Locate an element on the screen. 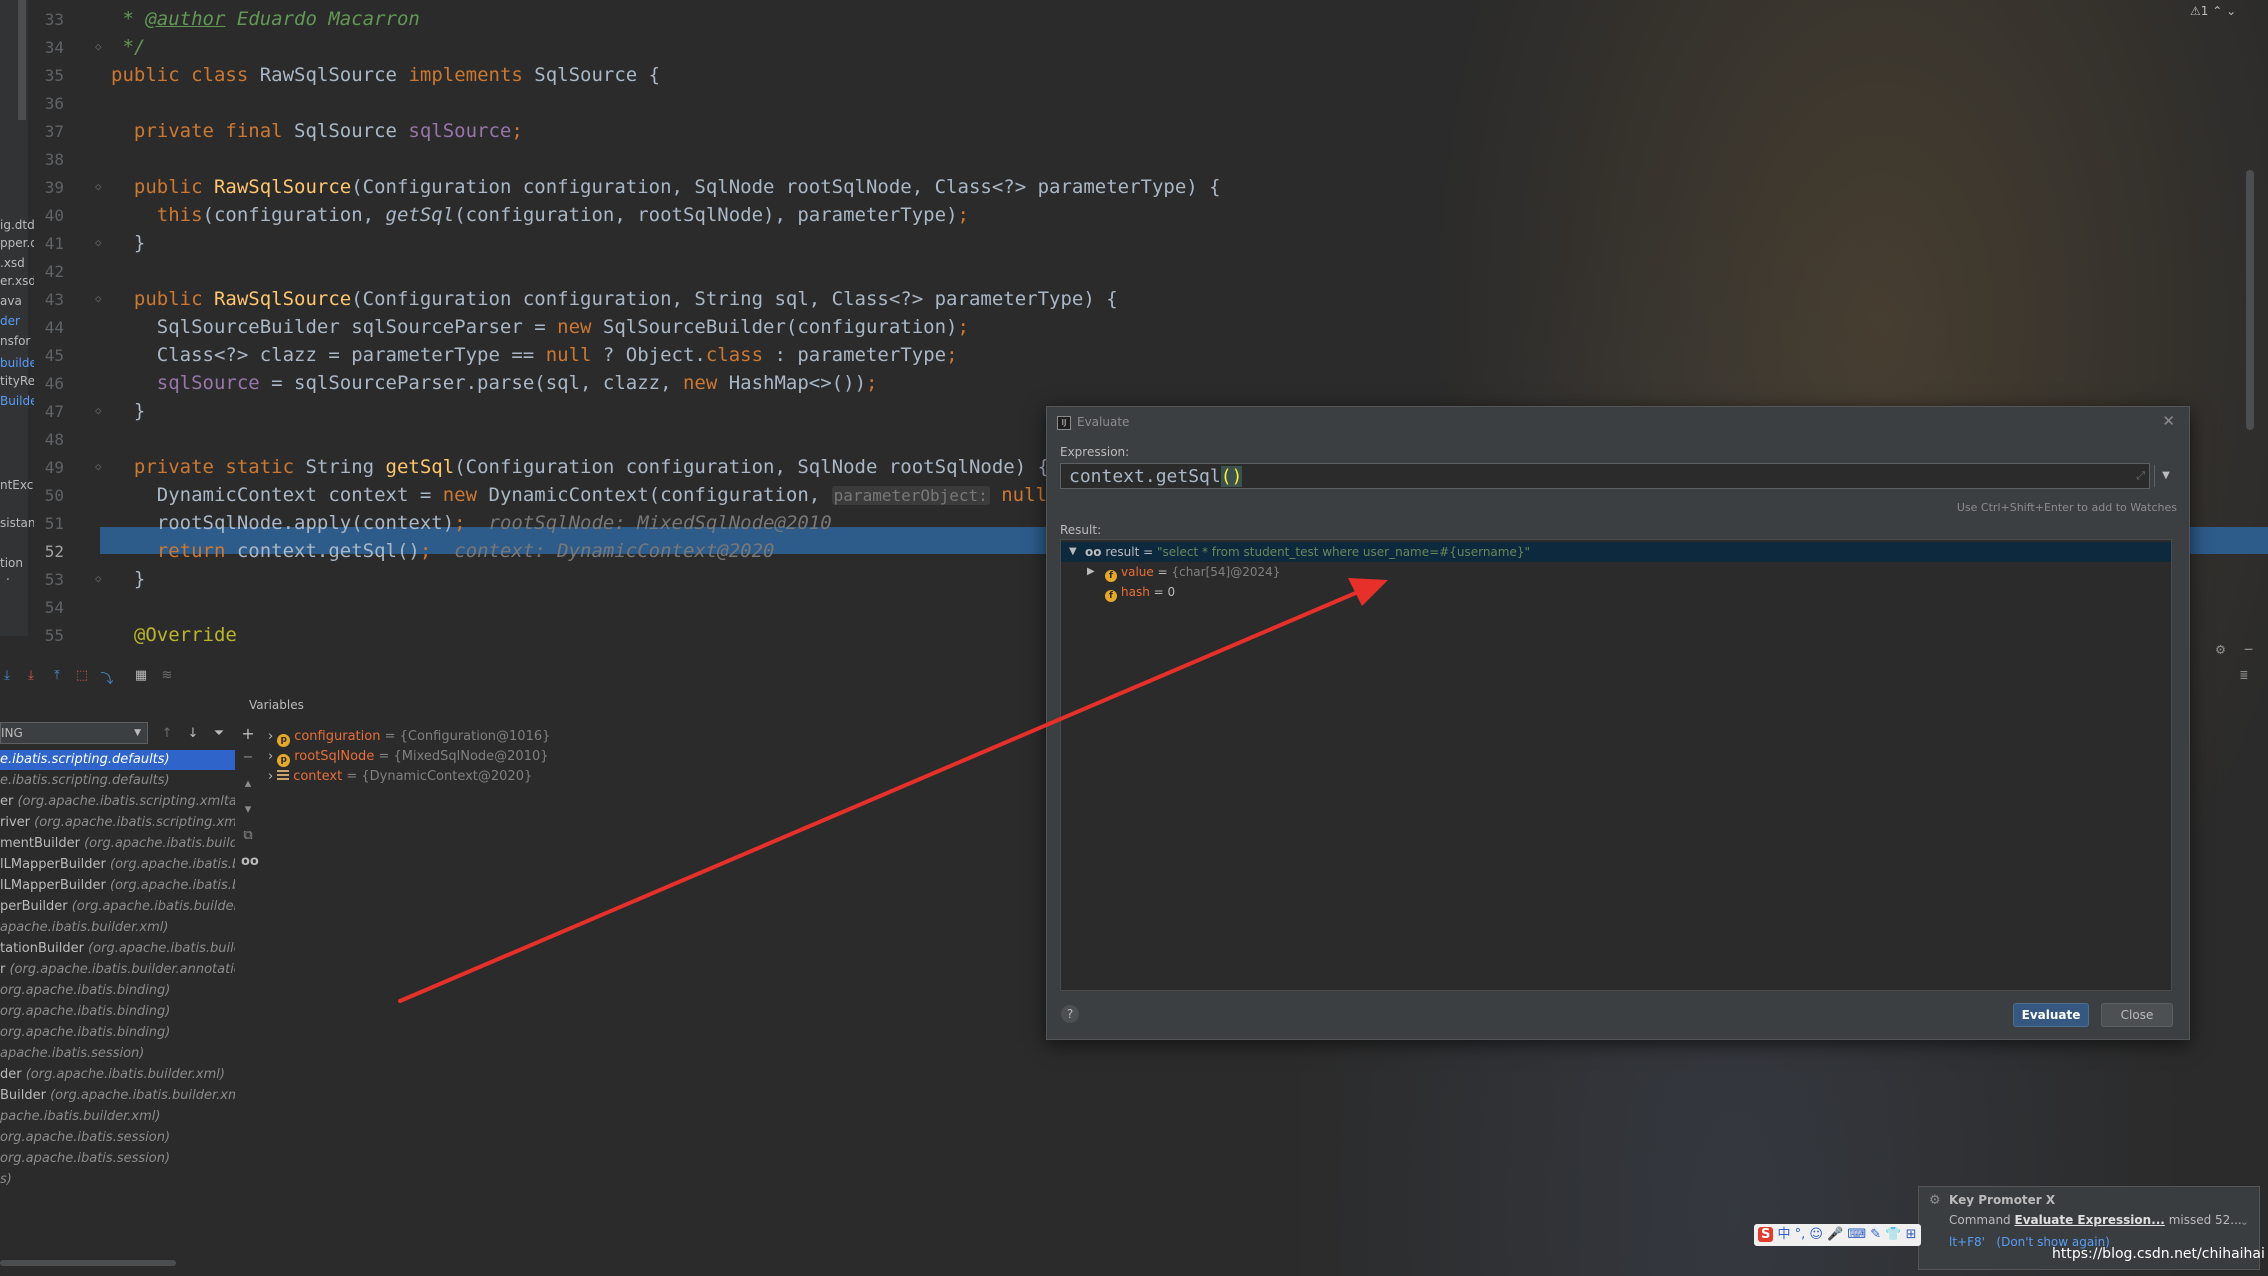 Image resolution: width=2268 pixels, height=1276 pixels. key-promoter-title: Key Promoter X is located at coordinates (2002, 1200).